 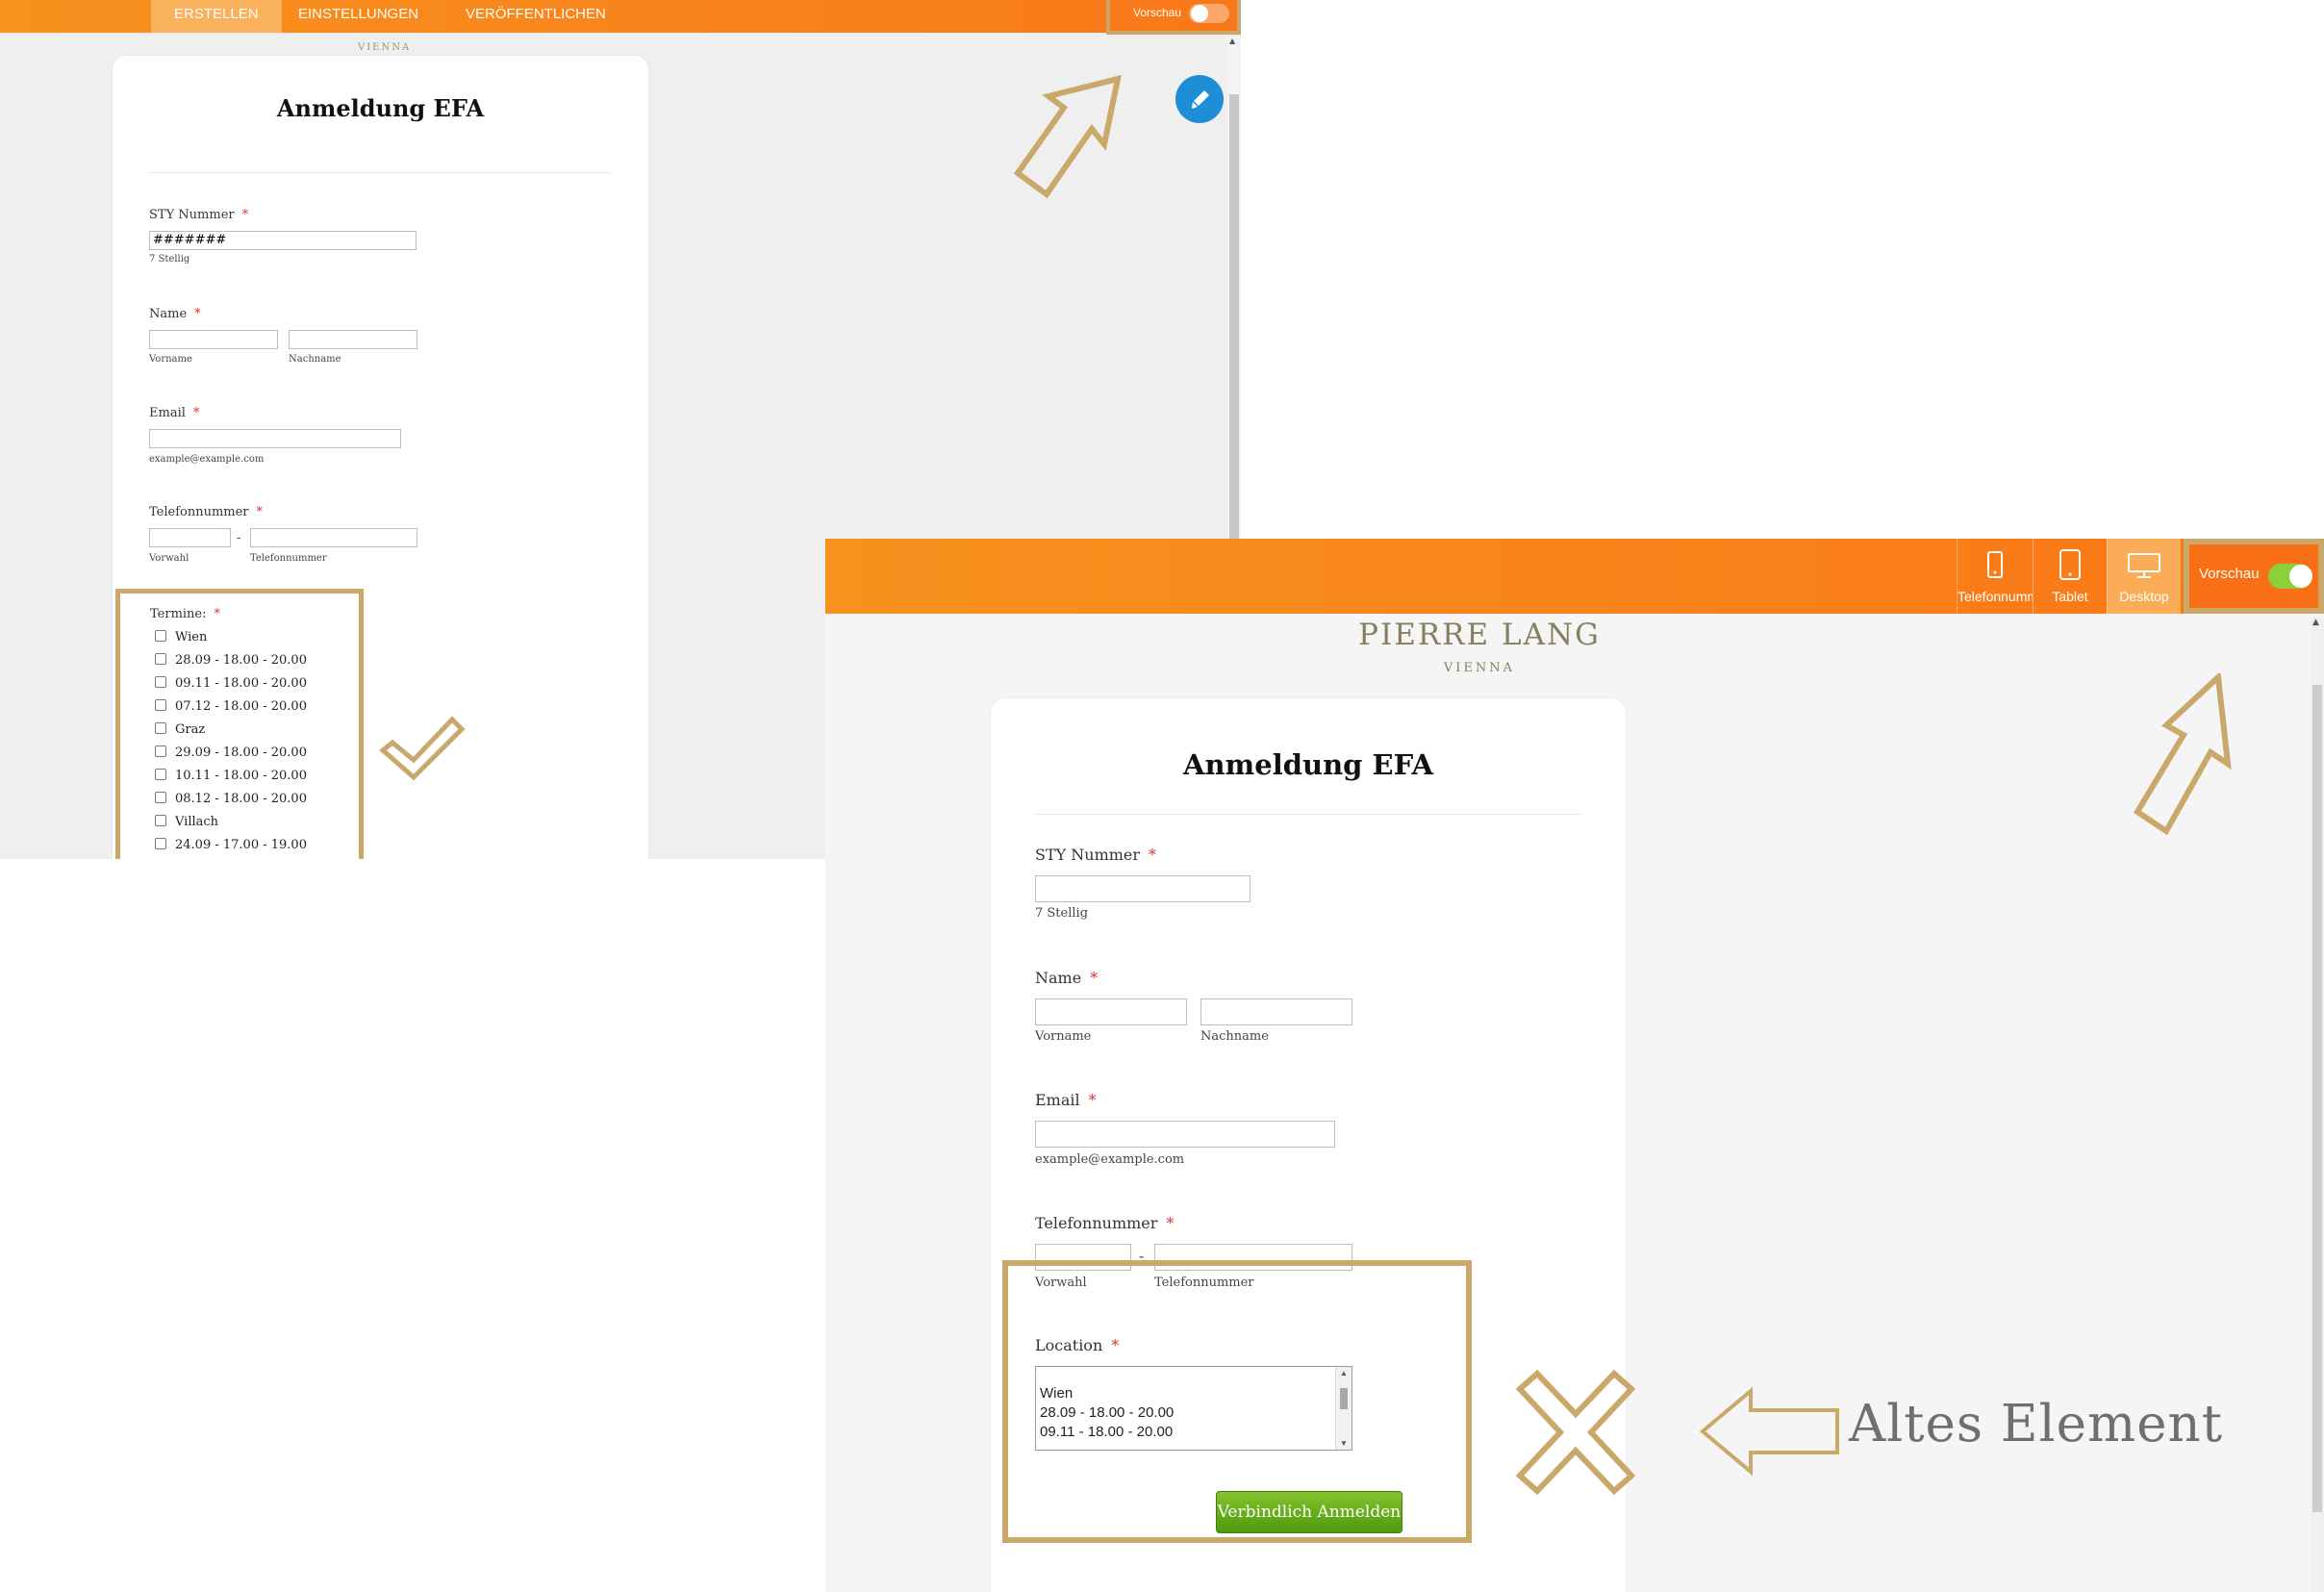 I want to click on location-option: 28.09 - 18.00 - 20.00, so click(x=1107, y=1413).